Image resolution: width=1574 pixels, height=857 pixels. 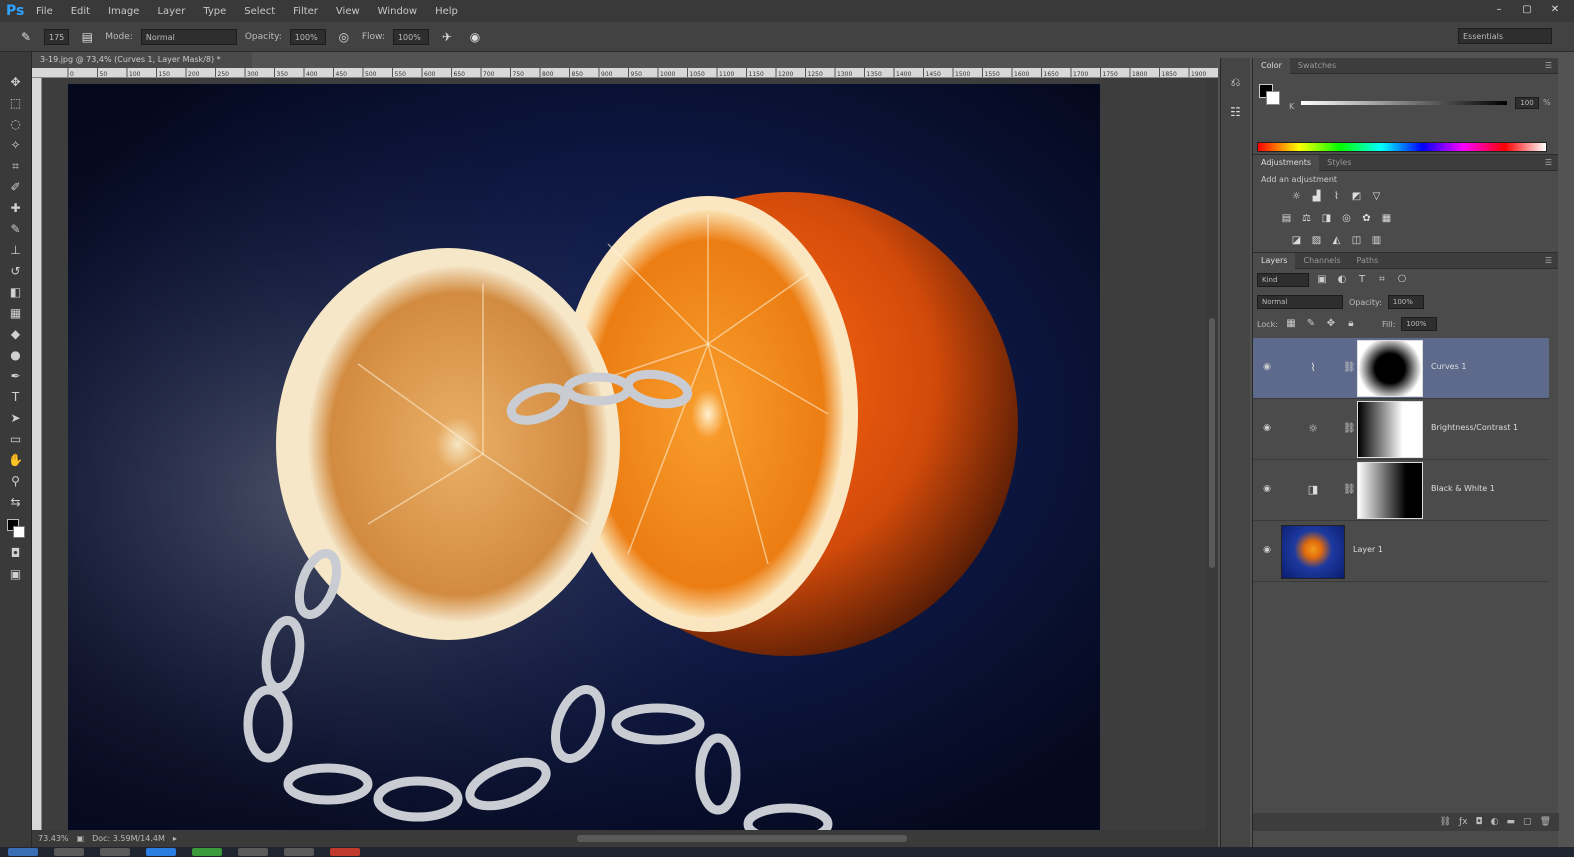 What do you see at coordinates (16, 481) in the screenshot?
I see `zoom-tool-icon: ⚲` at bounding box center [16, 481].